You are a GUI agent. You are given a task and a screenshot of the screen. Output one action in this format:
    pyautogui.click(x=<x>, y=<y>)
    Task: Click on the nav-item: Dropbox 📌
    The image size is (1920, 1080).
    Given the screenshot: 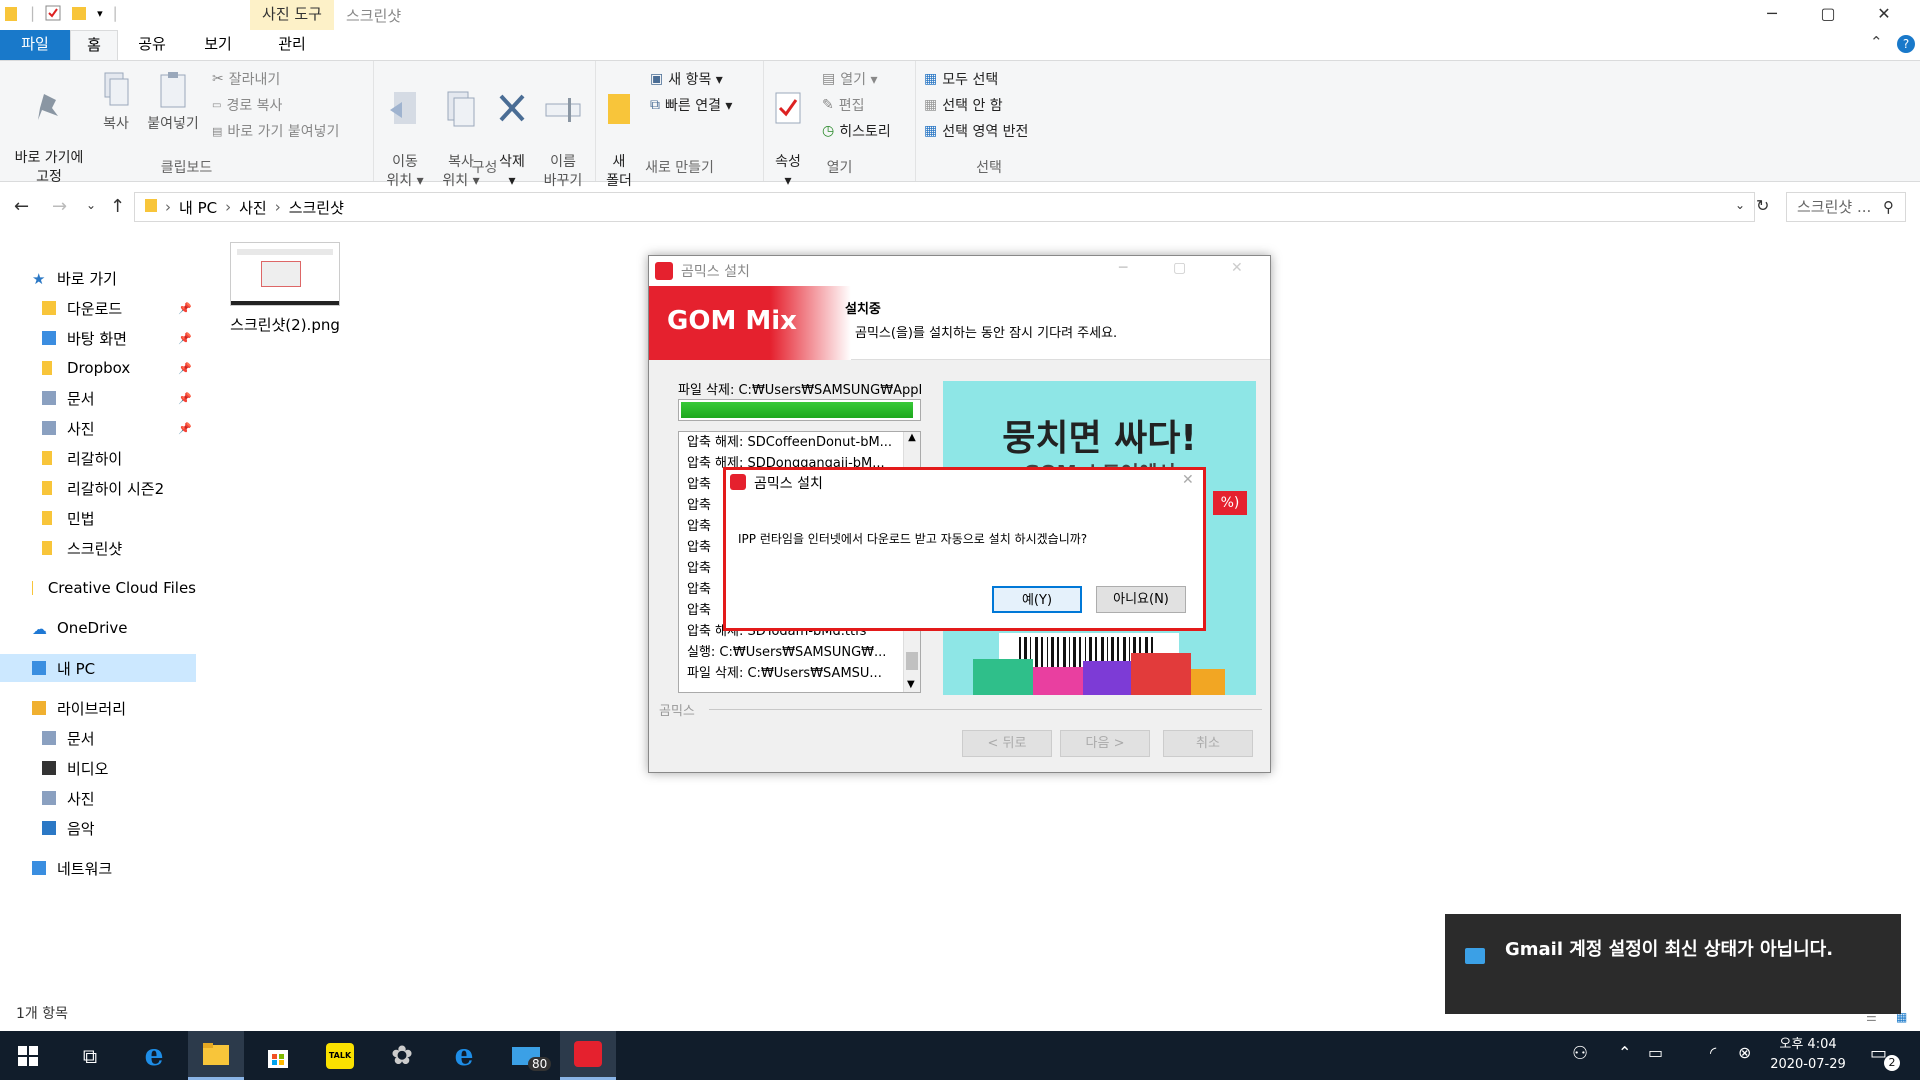 What is the action you would take?
    pyautogui.click(x=98, y=368)
    